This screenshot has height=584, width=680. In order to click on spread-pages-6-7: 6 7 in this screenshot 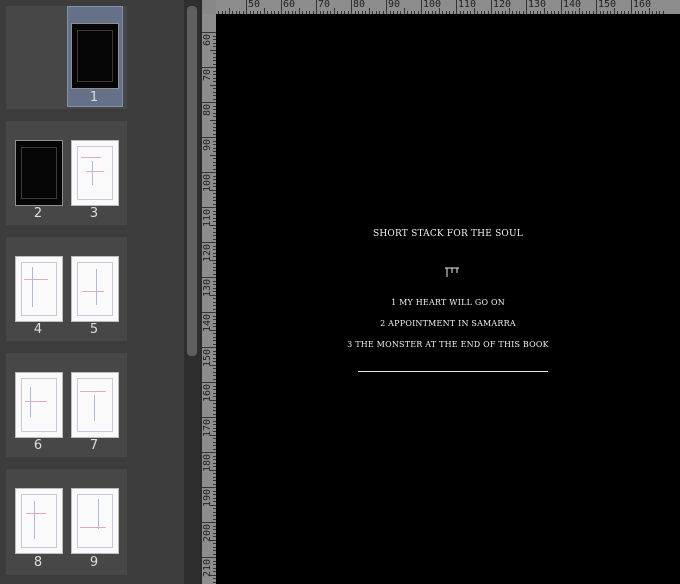, I will do `click(66, 405)`.